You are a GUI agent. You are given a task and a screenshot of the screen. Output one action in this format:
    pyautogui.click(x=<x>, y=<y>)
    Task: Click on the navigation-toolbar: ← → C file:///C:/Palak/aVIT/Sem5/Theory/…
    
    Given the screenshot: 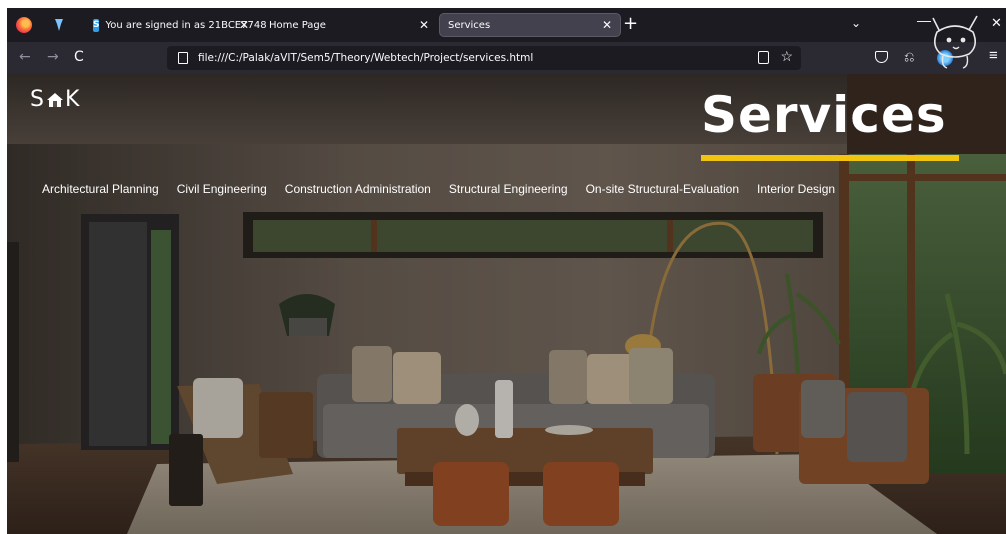 What is the action you would take?
    pyautogui.click(x=506, y=58)
    